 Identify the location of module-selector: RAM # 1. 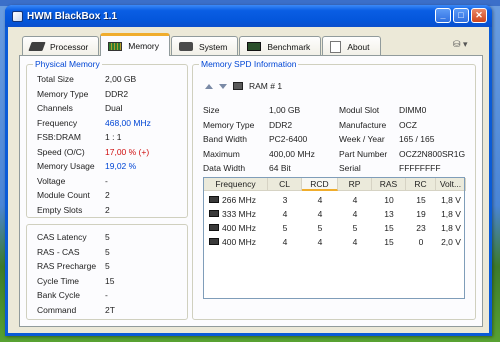
(243, 86).